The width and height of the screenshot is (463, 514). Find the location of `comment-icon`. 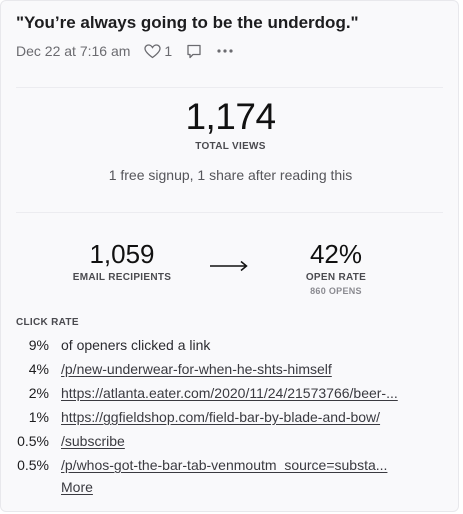

comment-icon is located at coordinates (194, 51).